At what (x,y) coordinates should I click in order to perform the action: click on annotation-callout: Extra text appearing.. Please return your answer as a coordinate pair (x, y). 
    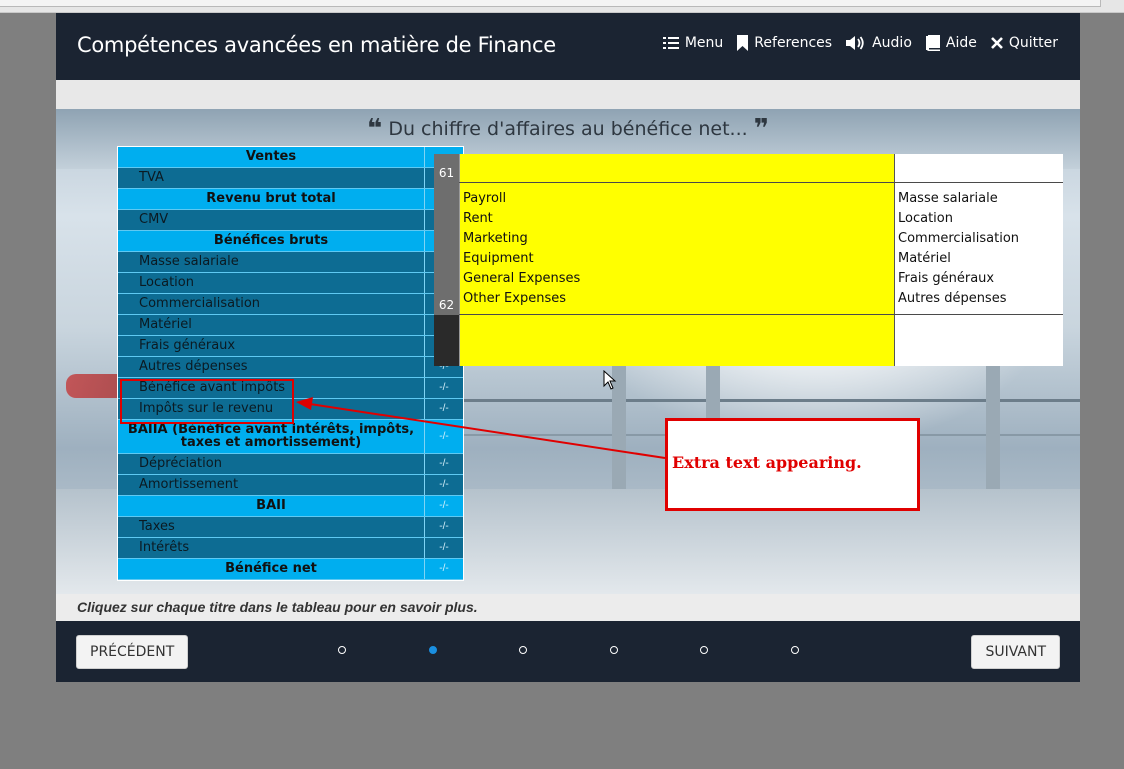
    Looking at the image, I should click on (792, 464).